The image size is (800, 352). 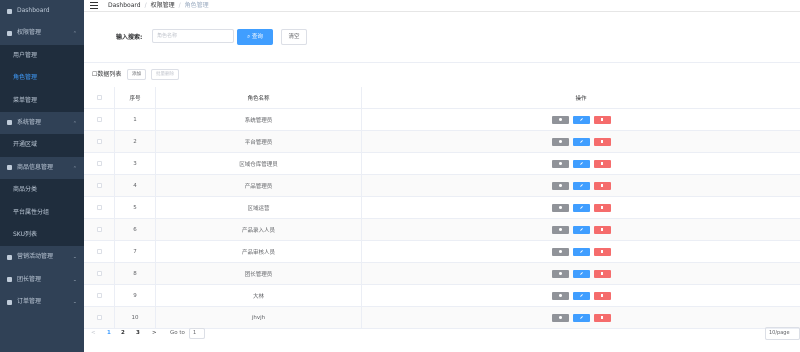 I want to click on page-size-select: 10/page, so click(x=782, y=333).